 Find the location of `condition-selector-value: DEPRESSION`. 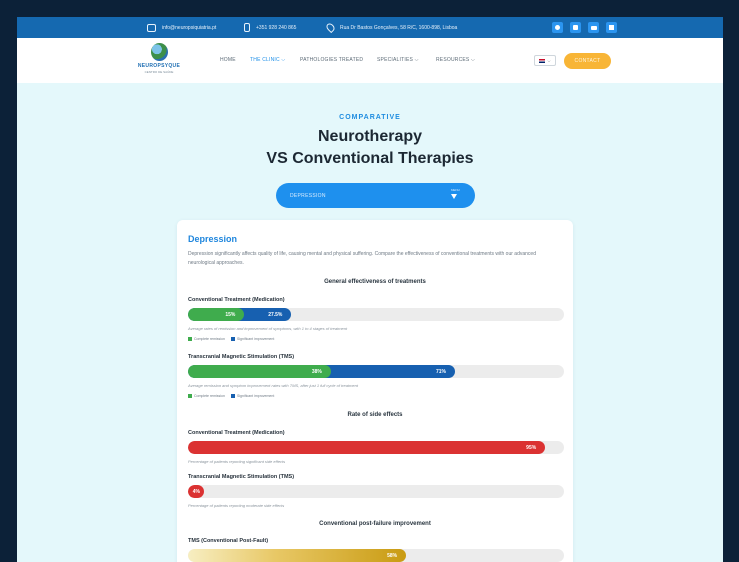

condition-selector-value: DEPRESSION is located at coordinates (308, 196).